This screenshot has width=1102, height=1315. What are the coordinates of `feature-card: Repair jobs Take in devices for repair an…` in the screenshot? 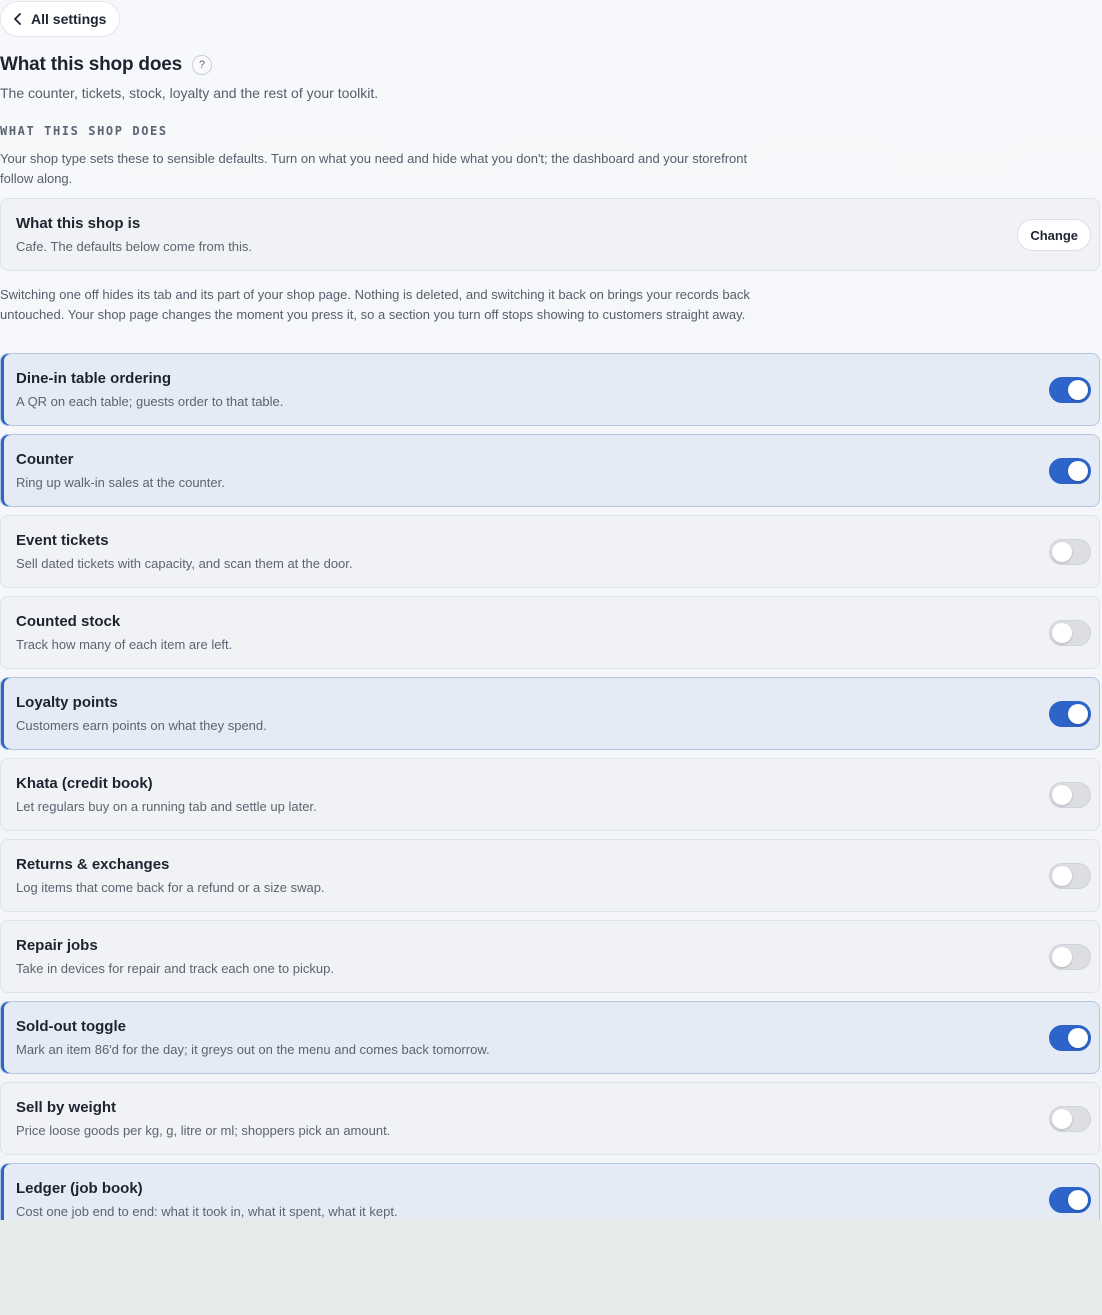 It's located at (550, 956).